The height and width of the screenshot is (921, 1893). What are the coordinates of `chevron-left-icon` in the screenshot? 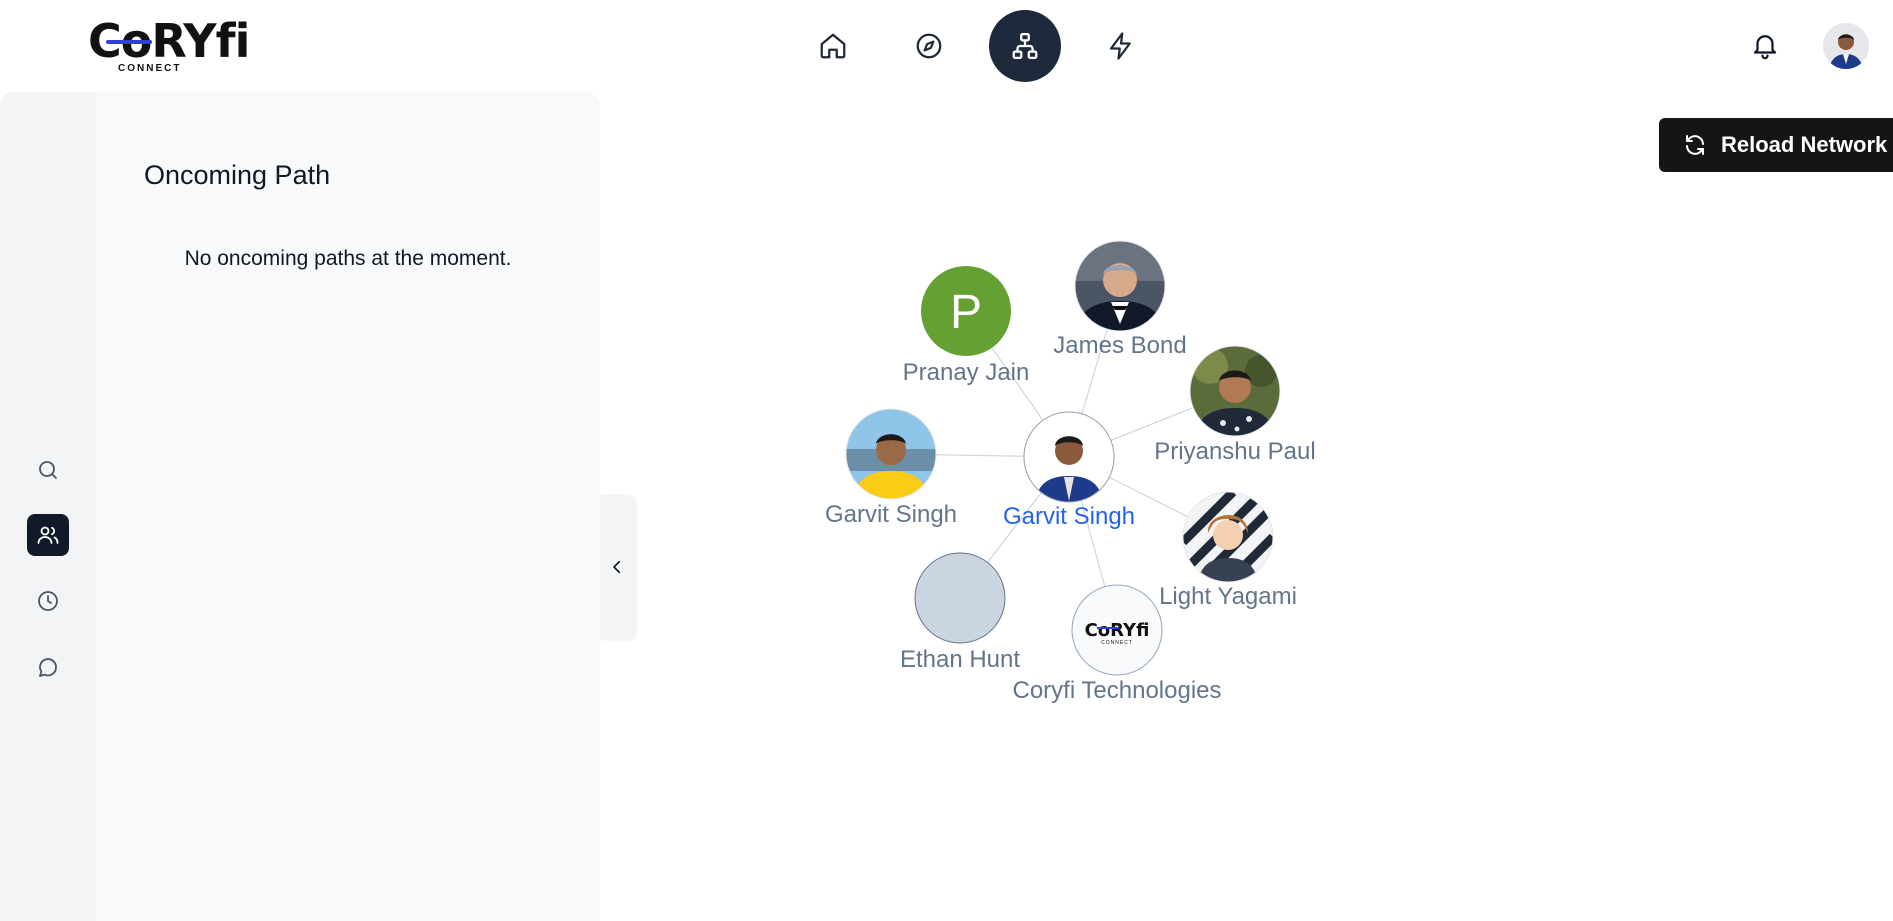 It's located at (617, 567).